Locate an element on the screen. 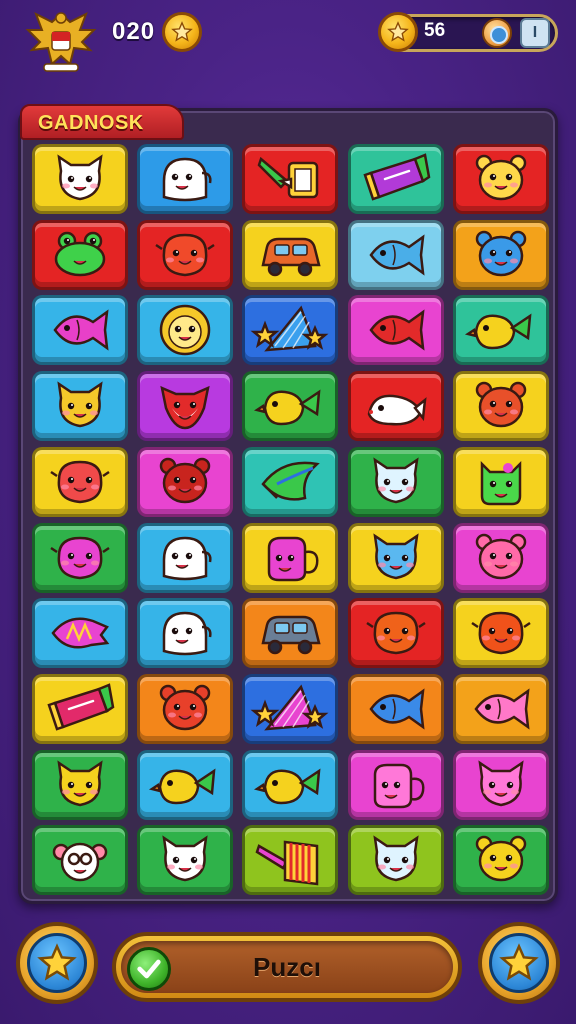  board-title: GADNOSK is located at coordinates (102, 122).